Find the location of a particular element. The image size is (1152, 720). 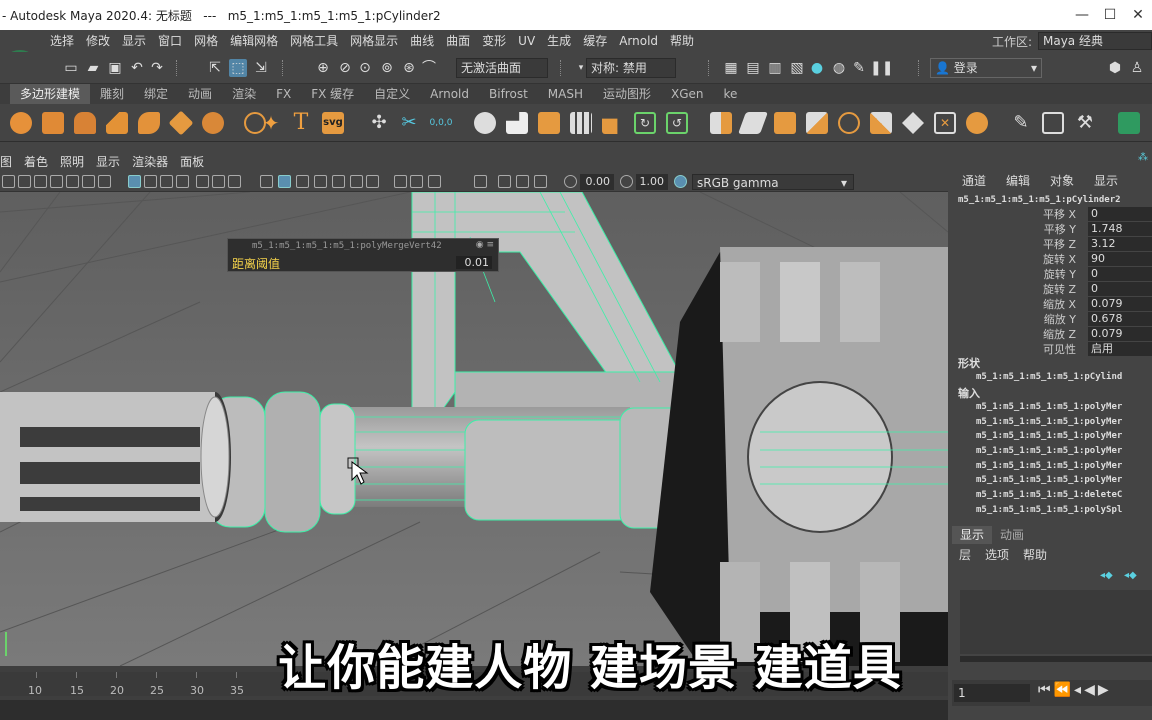

menu-deform: 变形 is located at coordinates (494, 41).